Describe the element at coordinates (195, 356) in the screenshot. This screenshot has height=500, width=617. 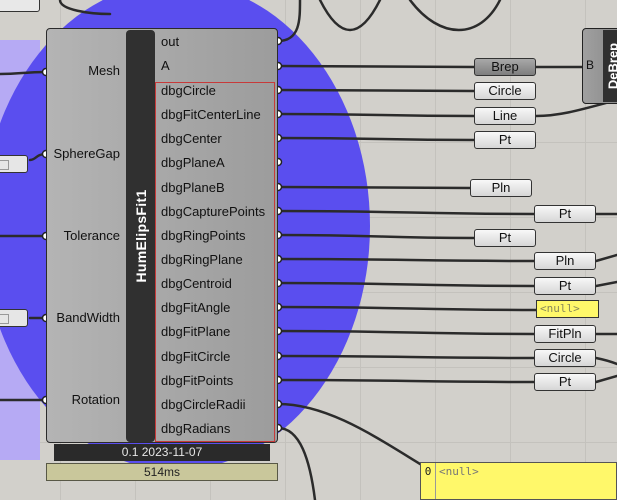
I see `output-dbgfitcircle: dbgFitCircle` at that location.